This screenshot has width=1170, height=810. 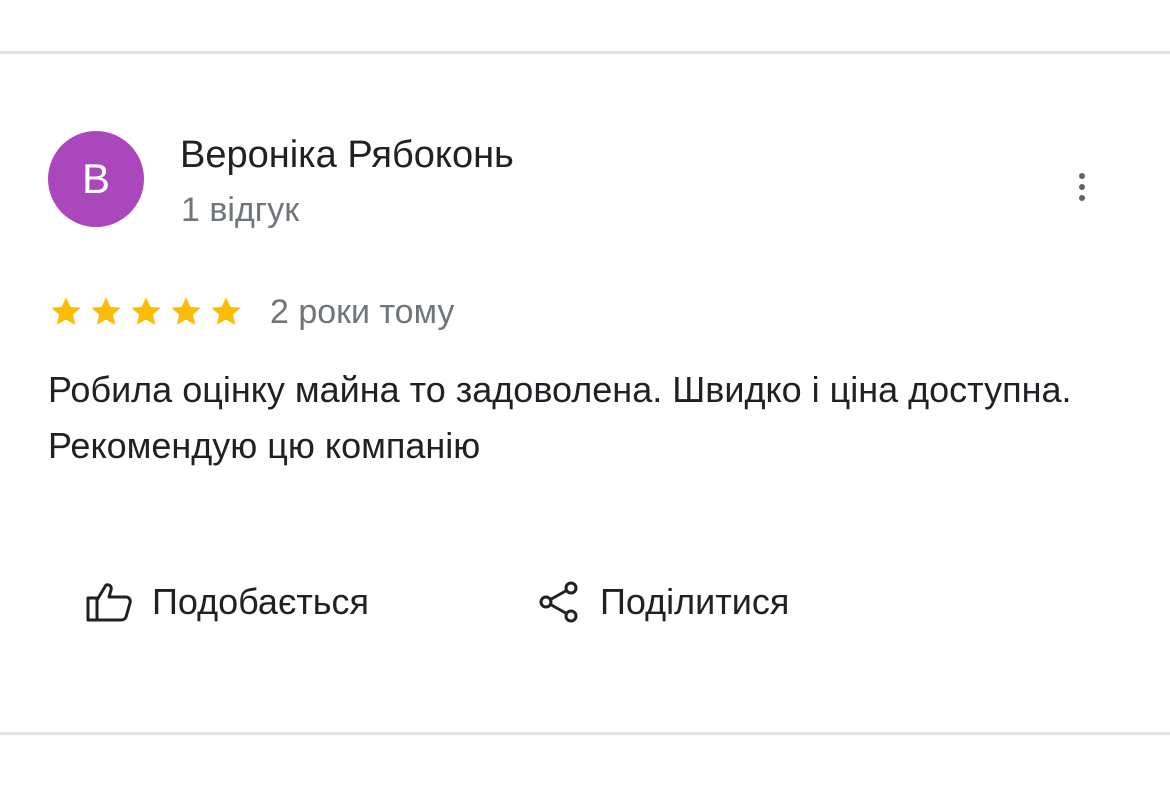 I want to click on more-vert-icon, so click(x=1082, y=187).